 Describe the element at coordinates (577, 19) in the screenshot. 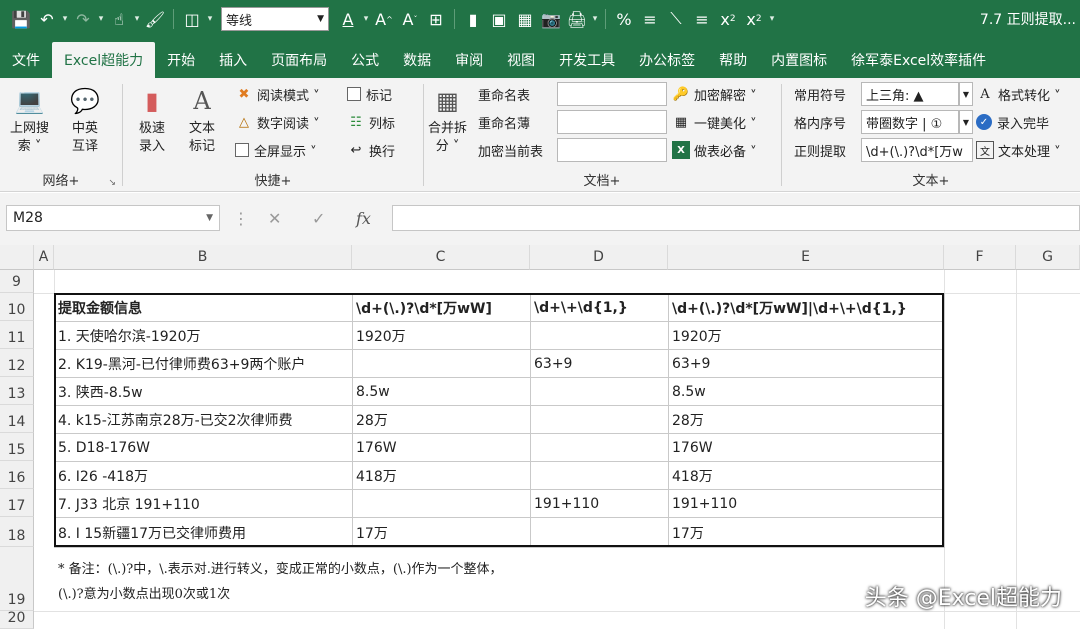

I see `print-preview-icon: 🖨` at that location.